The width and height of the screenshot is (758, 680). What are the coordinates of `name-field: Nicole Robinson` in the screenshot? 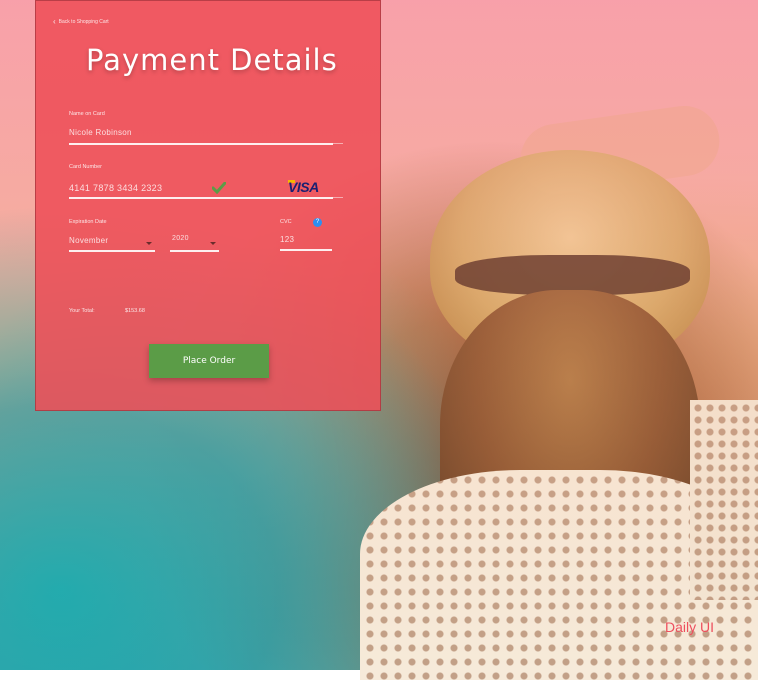 It's located at (100, 132).